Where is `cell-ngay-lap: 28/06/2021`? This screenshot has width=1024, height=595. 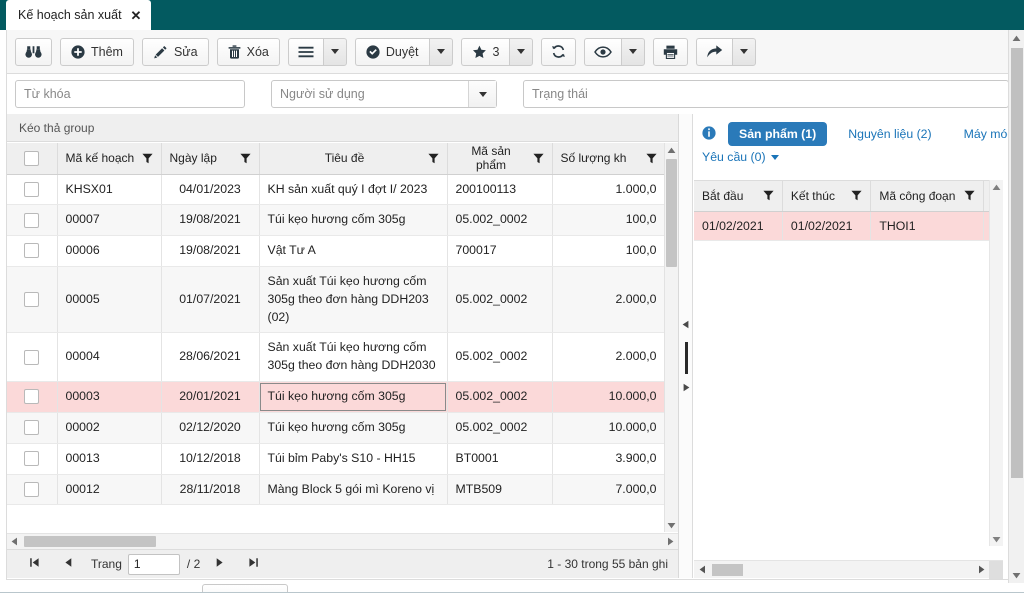 cell-ngay-lap: 28/06/2021 is located at coordinates (210, 357).